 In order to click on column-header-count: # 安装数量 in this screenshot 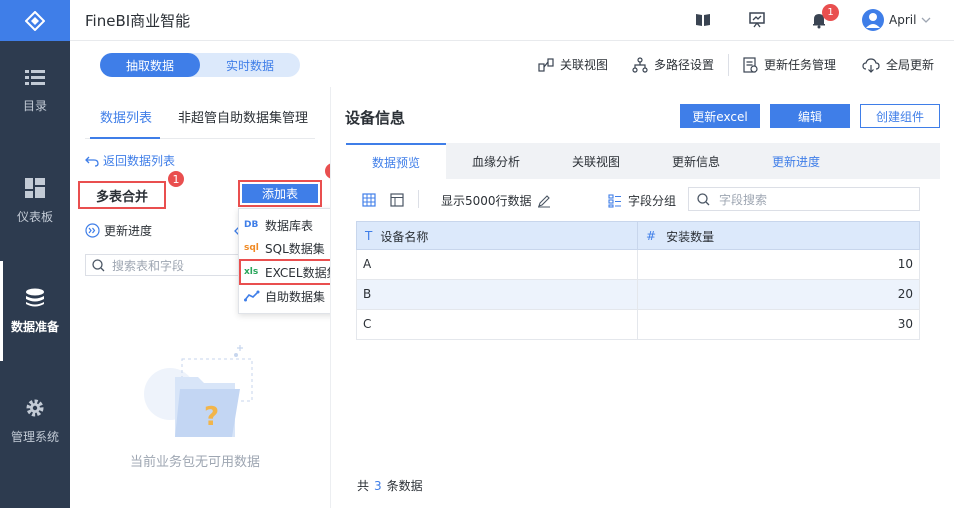, I will do `click(680, 236)`.